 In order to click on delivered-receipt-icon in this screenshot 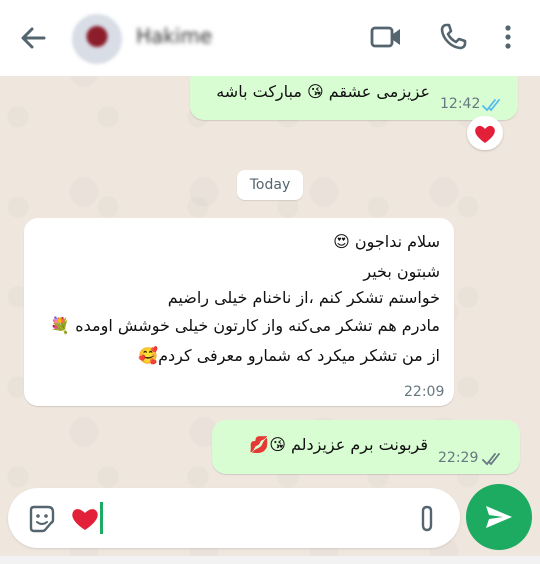, I will do `click(491, 459)`.